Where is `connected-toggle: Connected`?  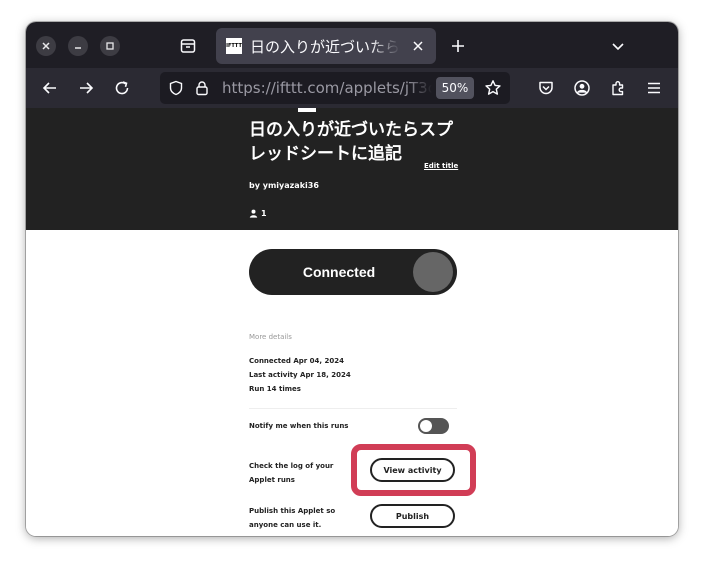 connected-toggle: Connected is located at coordinates (353, 272).